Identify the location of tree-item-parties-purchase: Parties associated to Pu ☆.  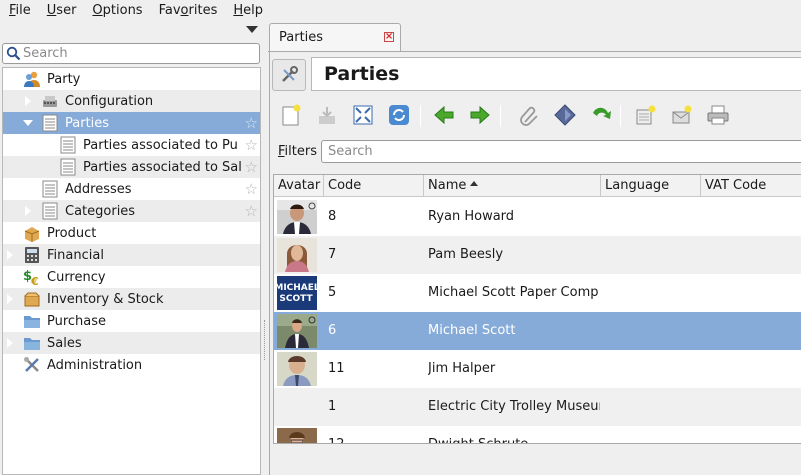
(131, 145).